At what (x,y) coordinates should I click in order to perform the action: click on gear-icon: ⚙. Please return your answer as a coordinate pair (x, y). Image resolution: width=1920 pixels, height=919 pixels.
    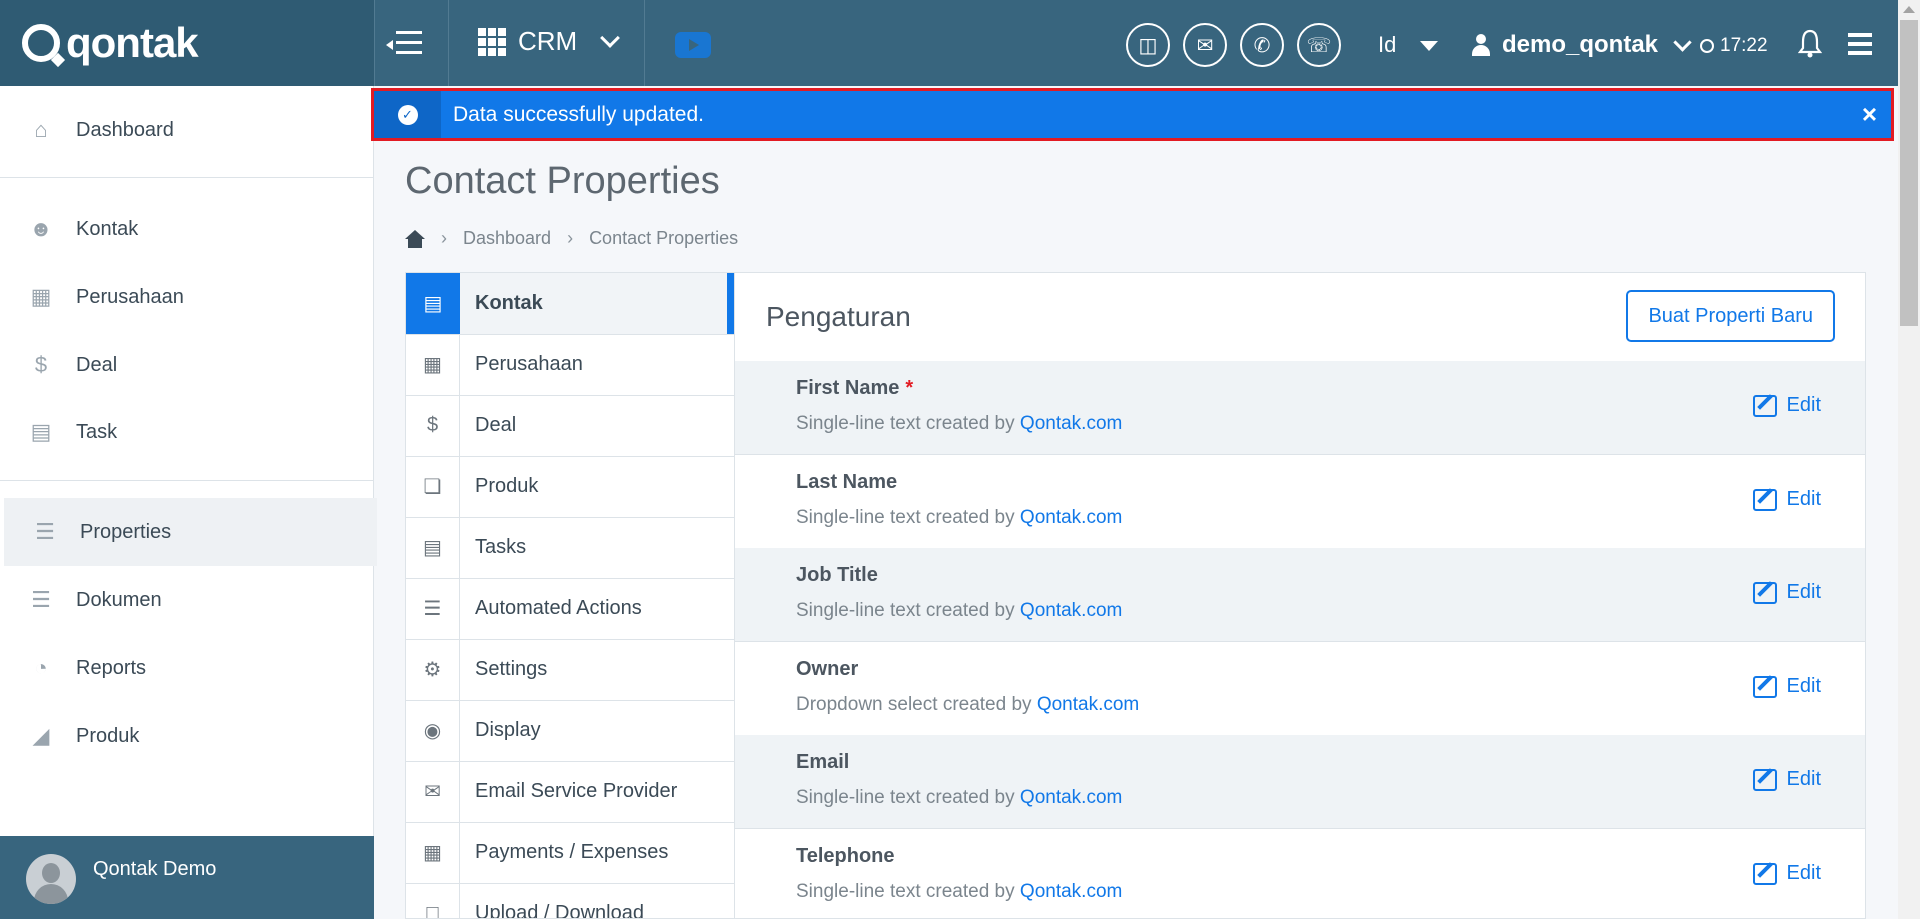
    Looking at the image, I should click on (433, 669).